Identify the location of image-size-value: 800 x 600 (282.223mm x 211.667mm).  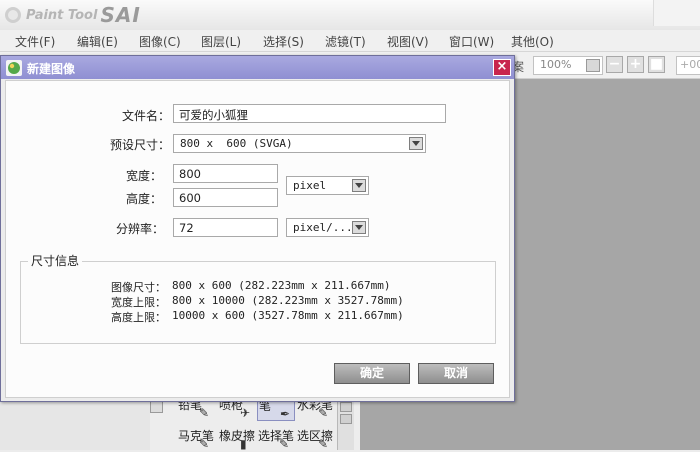
(281, 285).